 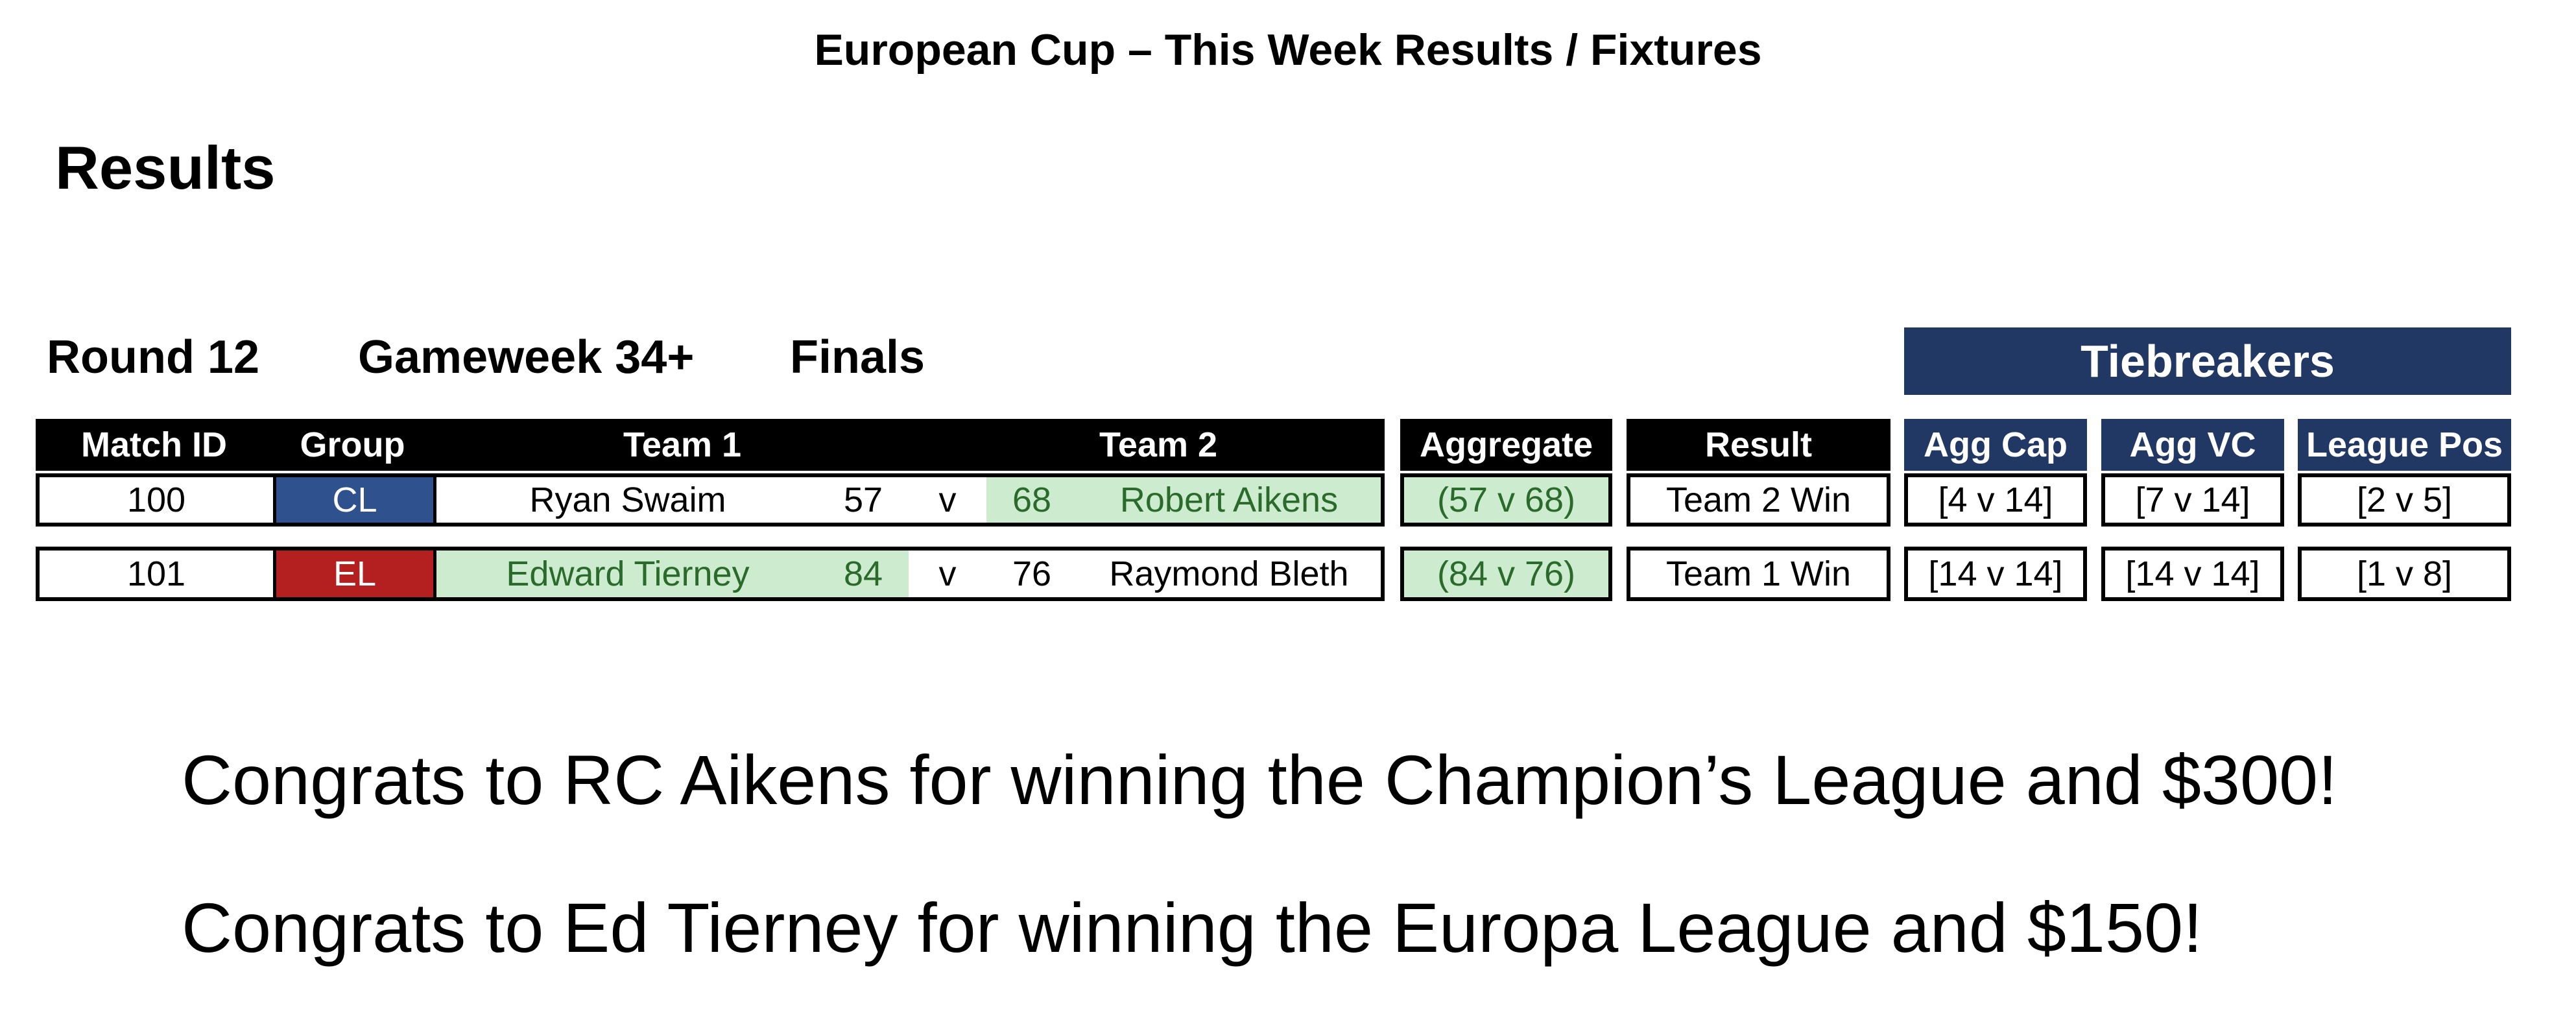 What do you see at coordinates (1506, 445) in the screenshot?
I see `header-aggregate: Aggregate` at bounding box center [1506, 445].